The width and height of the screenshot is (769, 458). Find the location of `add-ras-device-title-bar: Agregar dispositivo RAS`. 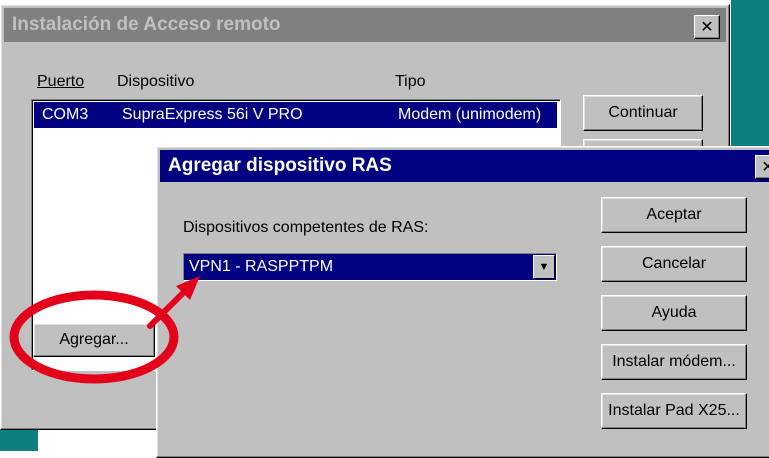

add-ras-device-title-bar: Agregar dispositivo RAS is located at coordinates (464, 166).